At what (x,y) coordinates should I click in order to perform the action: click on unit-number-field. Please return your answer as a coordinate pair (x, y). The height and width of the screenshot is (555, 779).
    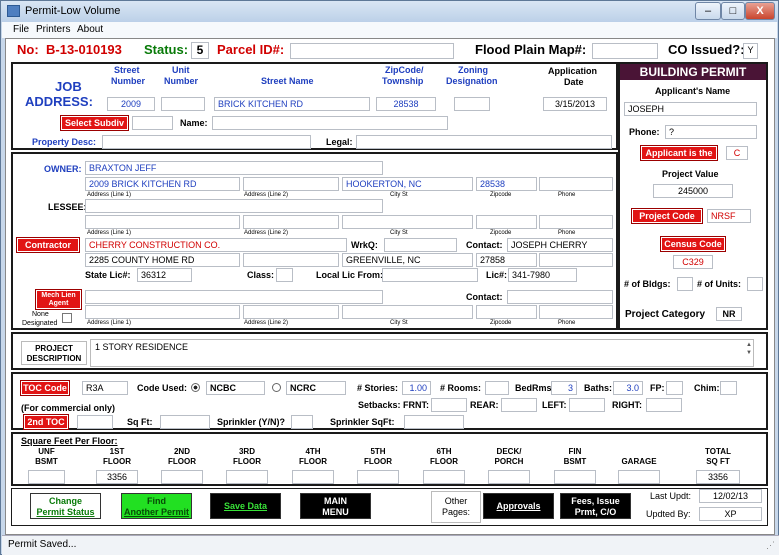
    Looking at the image, I should click on (183, 104).